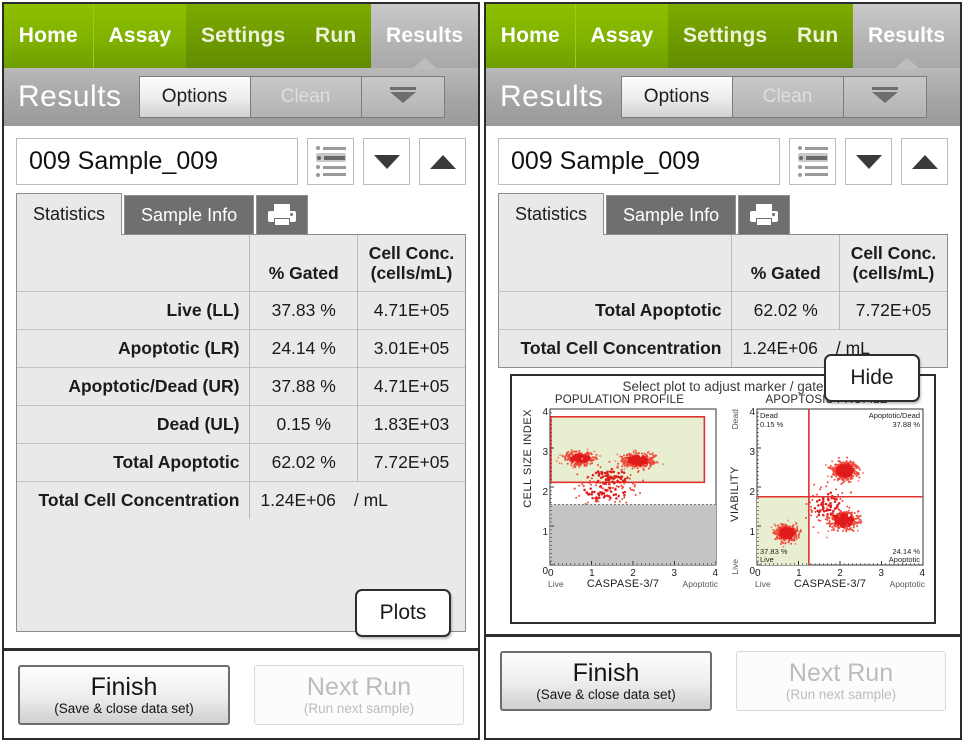 This screenshot has width=970, height=744. I want to click on inner-tabstrip: Statistics Sample Info, so click(241, 213).